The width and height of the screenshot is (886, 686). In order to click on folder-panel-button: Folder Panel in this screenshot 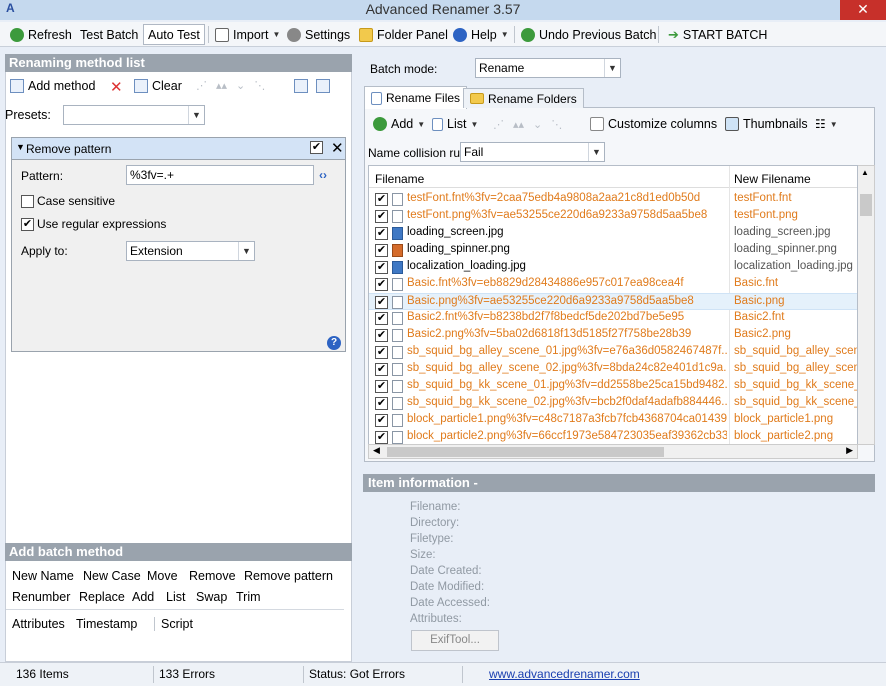, I will do `click(403, 34)`.